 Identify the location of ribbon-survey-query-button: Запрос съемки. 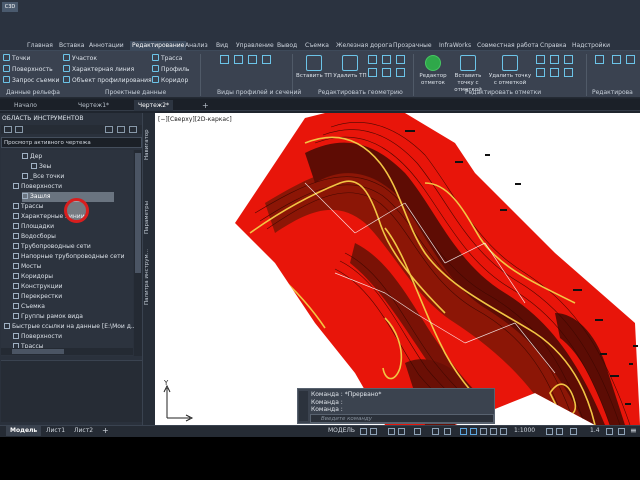
(31, 80).